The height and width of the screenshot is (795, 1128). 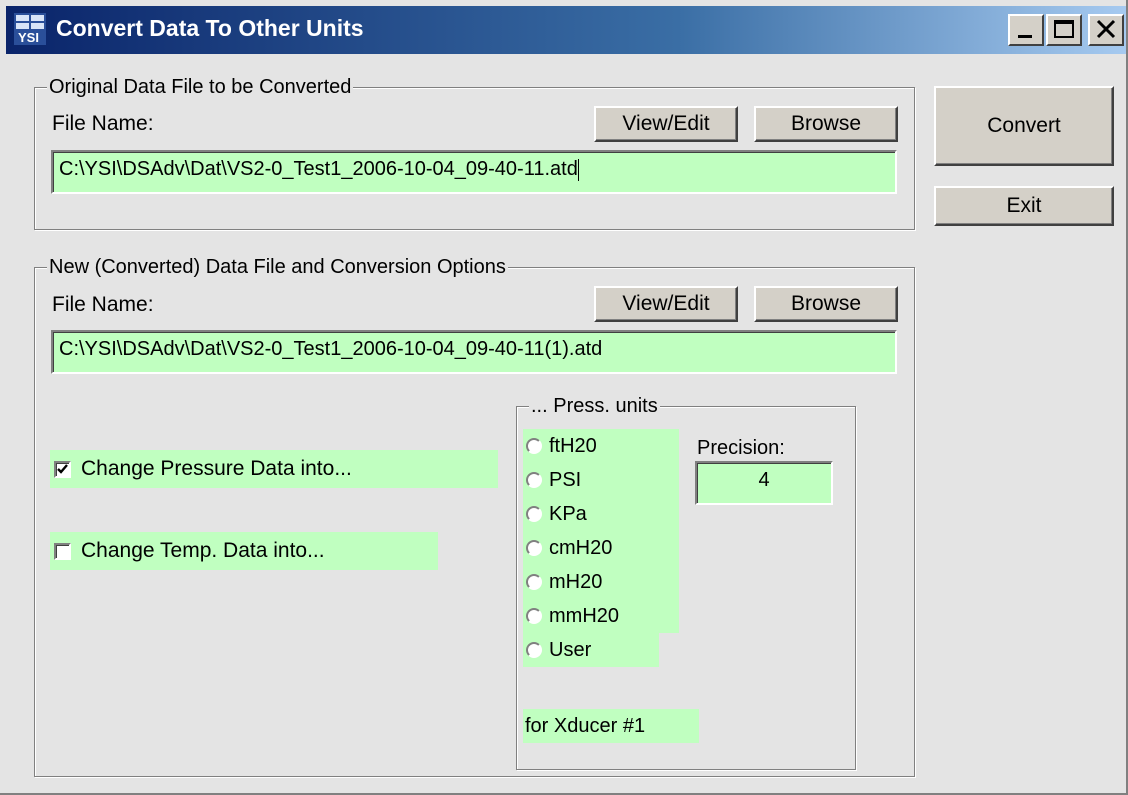 I want to click on unit-label-cmh20: cmH20, so click(x=581, y=547).